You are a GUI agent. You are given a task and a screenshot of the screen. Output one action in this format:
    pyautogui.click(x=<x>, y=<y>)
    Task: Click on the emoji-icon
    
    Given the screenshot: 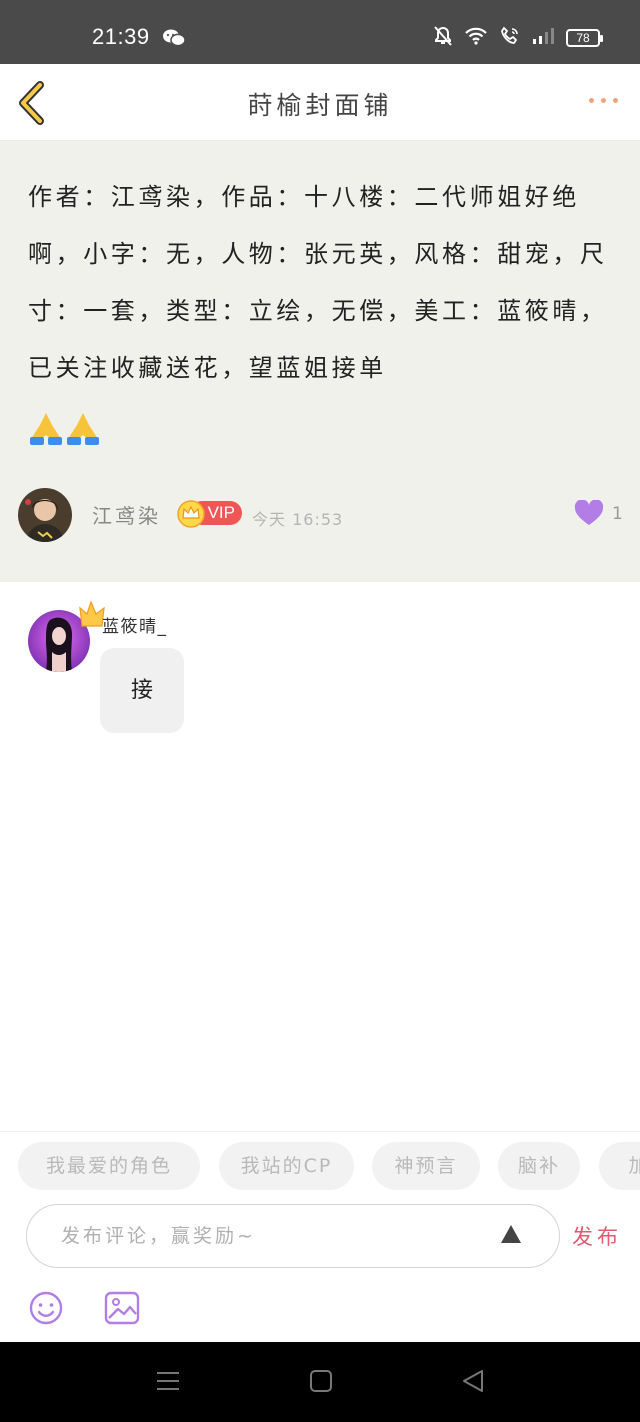 What is the action you would take?
    pyautogui.click(x=46, y=1310)
    